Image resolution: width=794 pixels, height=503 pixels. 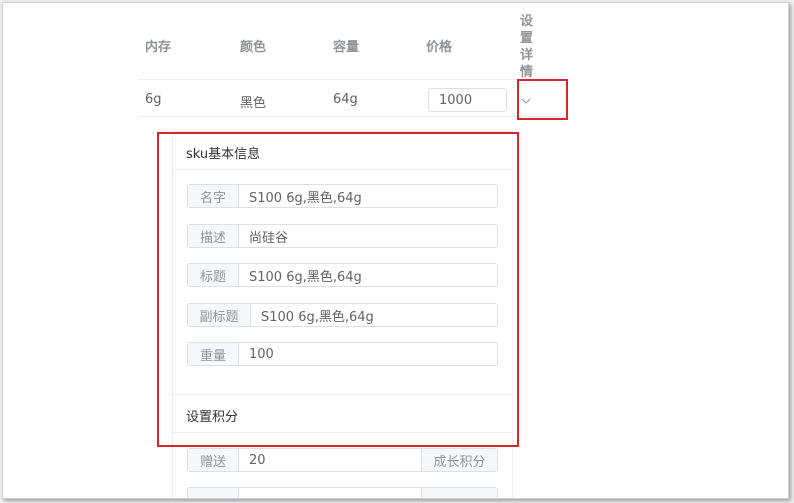 What do you see at coordinates (346, 47) in the screenshot?
I see `header-capacity: 容量` at bounding box center [346, 47].